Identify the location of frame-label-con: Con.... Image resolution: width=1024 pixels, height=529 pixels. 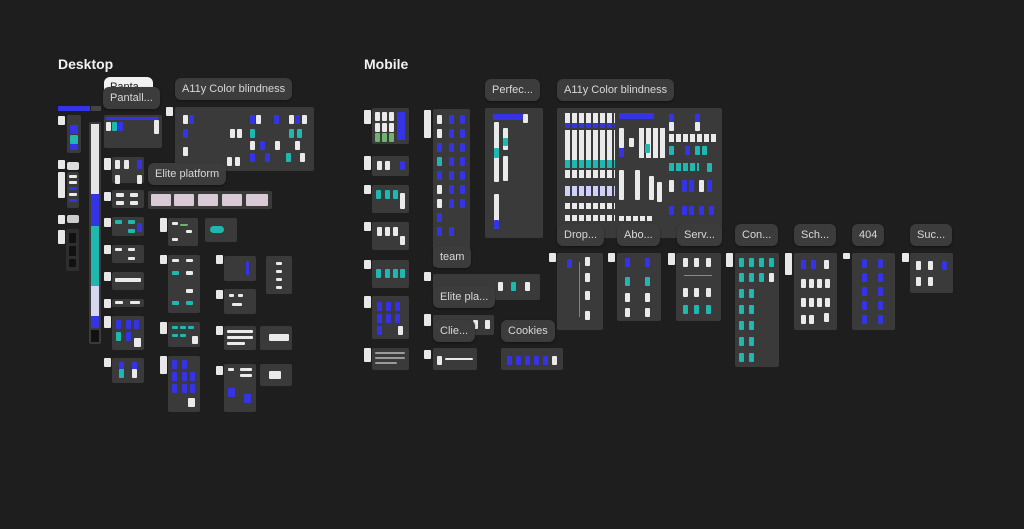
(757, 235).